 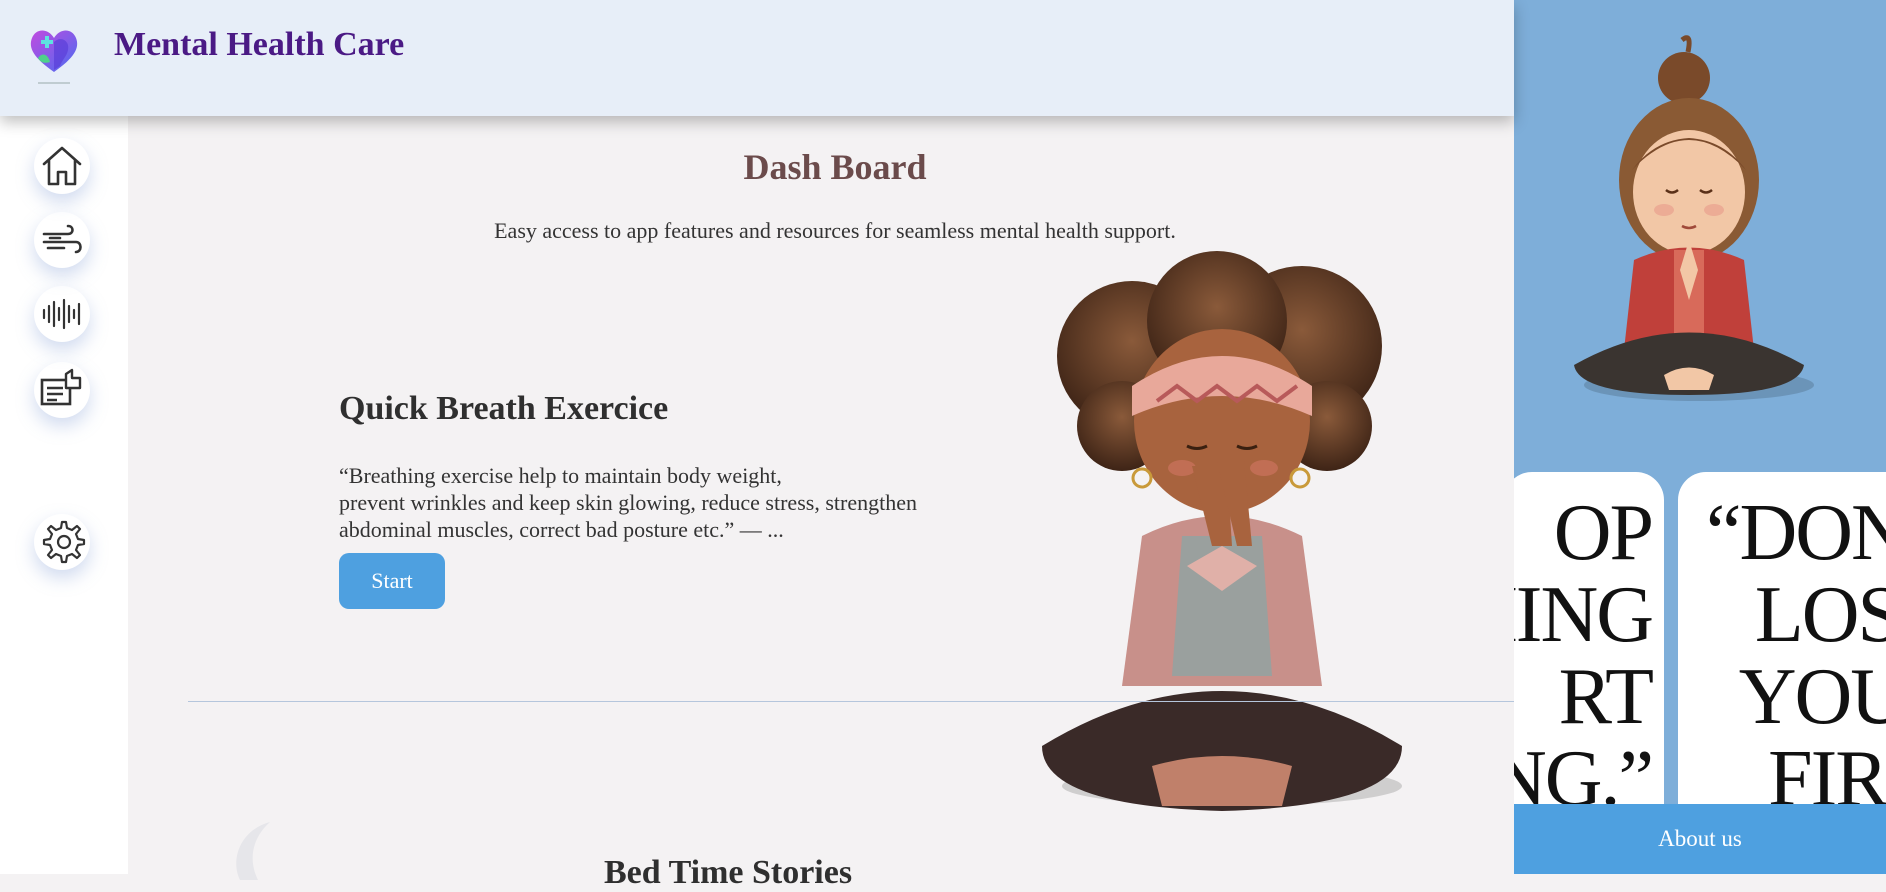 I want to click on quote-card-line: NG.”, so click(x=1584, y=769).